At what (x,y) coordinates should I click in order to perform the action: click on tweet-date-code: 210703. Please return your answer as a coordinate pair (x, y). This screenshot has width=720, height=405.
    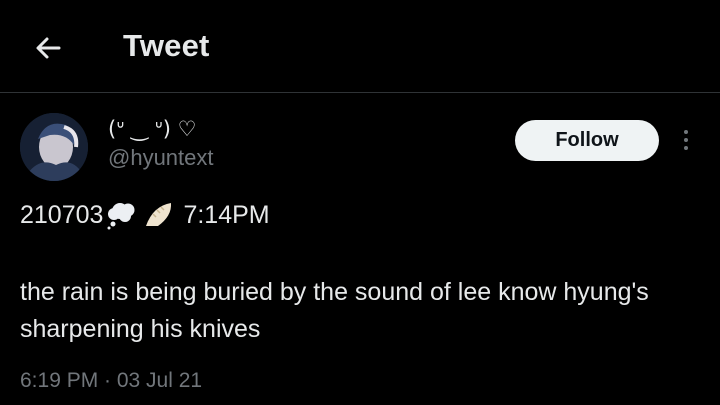
    Looking at the image, I should click on (62, 214).